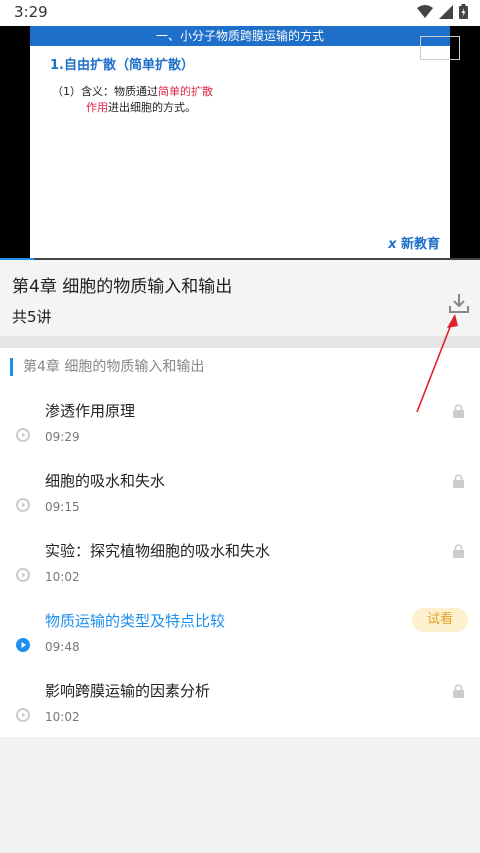 This screenshot has width=480, height=853. What do you see at coordinates (132, 100) in the screenshot?
I see `slide-text: （1）含义：物质通过简单的扩散 作用进出细胞的方式。` at bounding box center [132, 100].